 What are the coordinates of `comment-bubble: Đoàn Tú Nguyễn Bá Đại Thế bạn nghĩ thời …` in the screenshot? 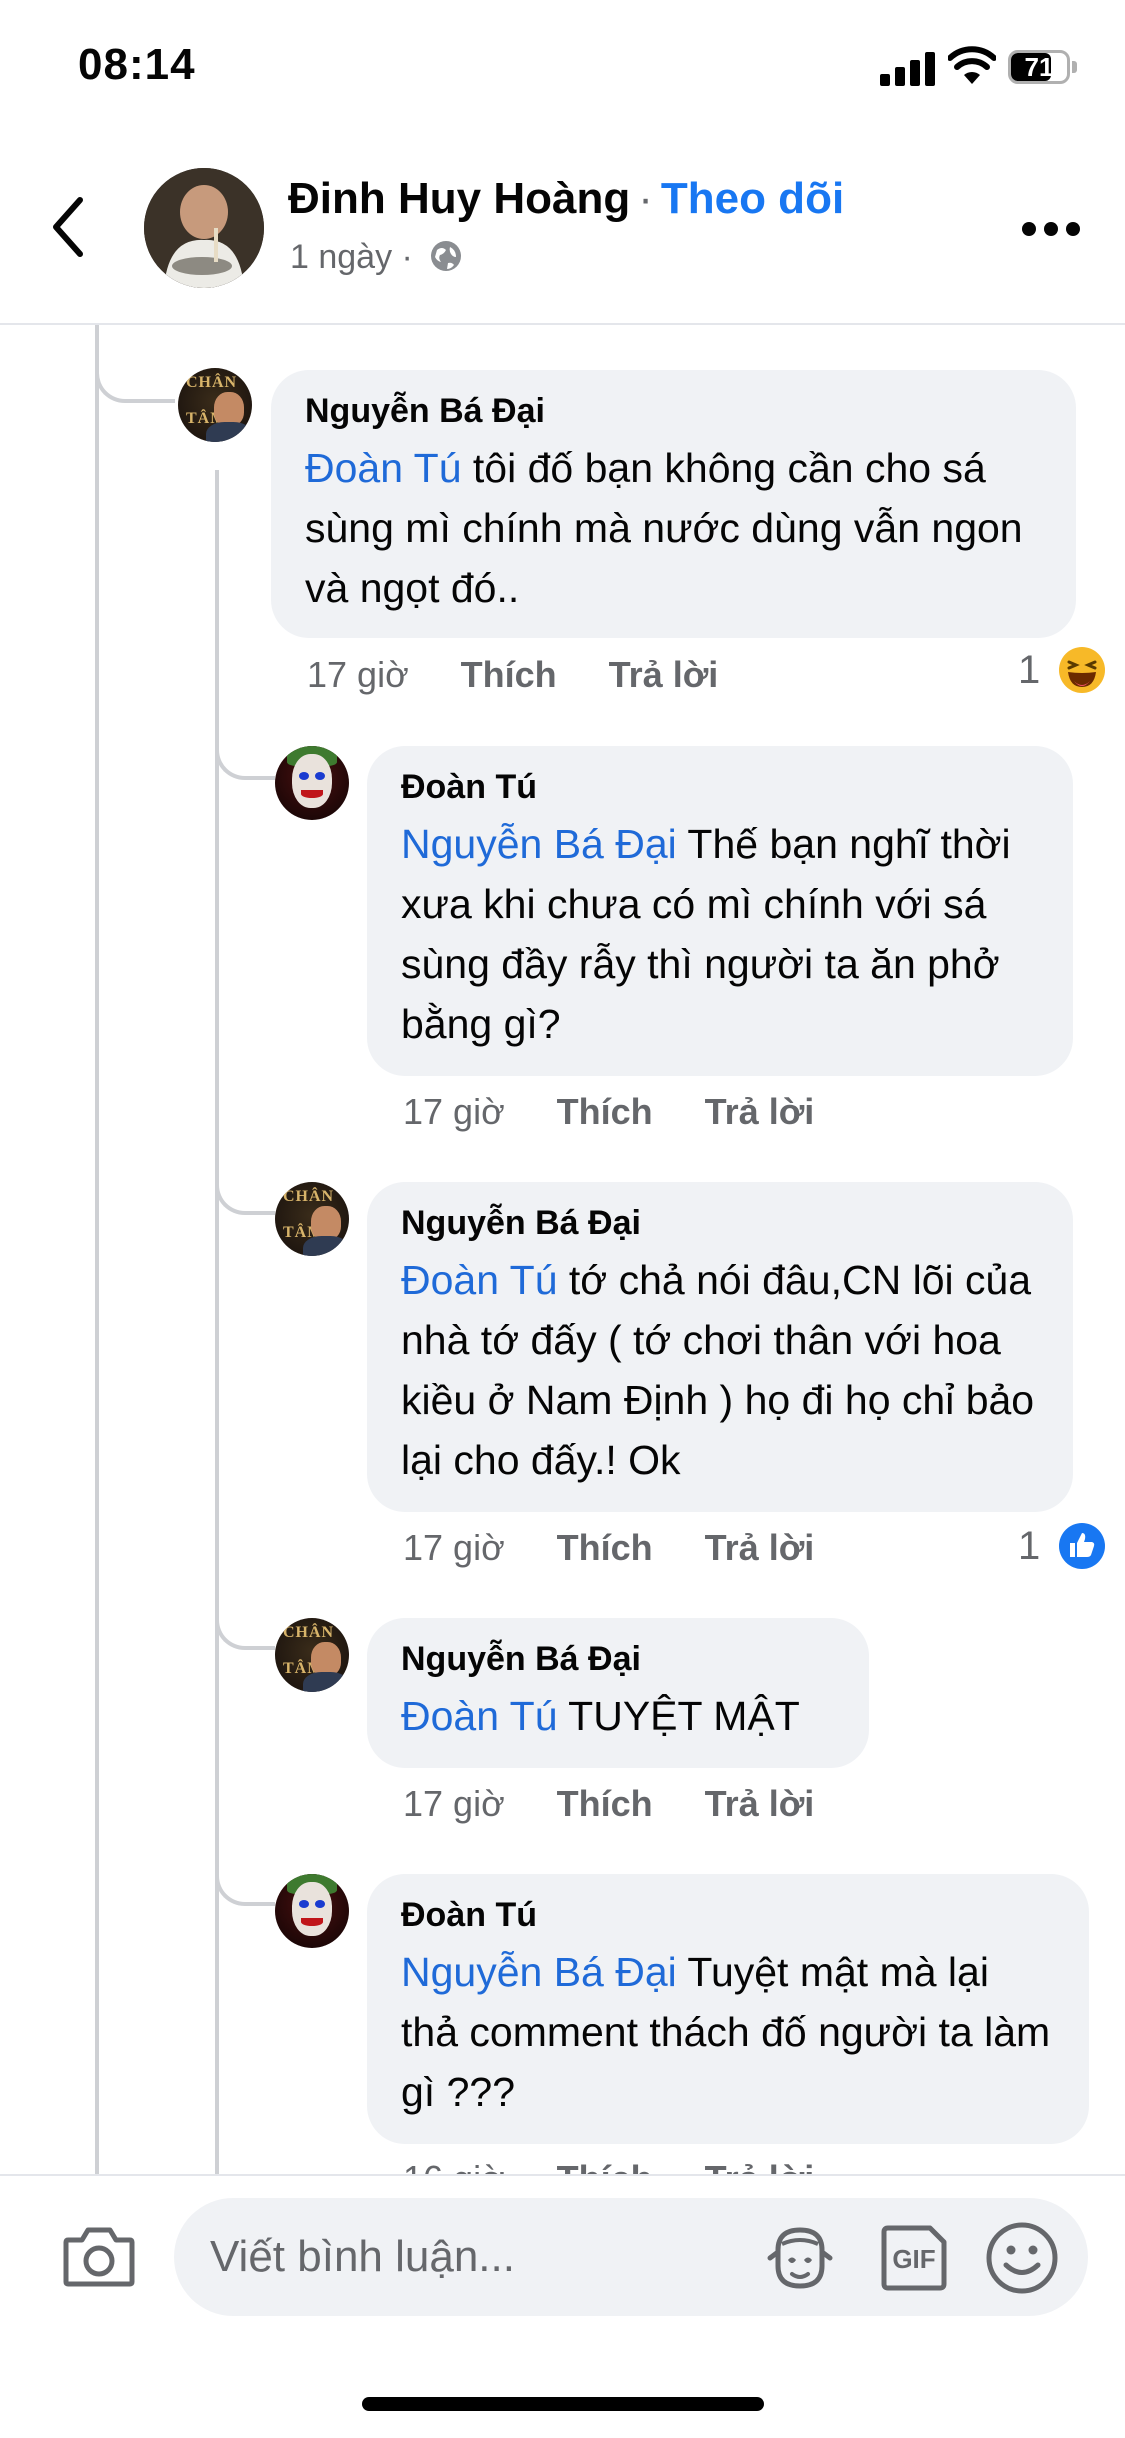 It's located at (720, 911).